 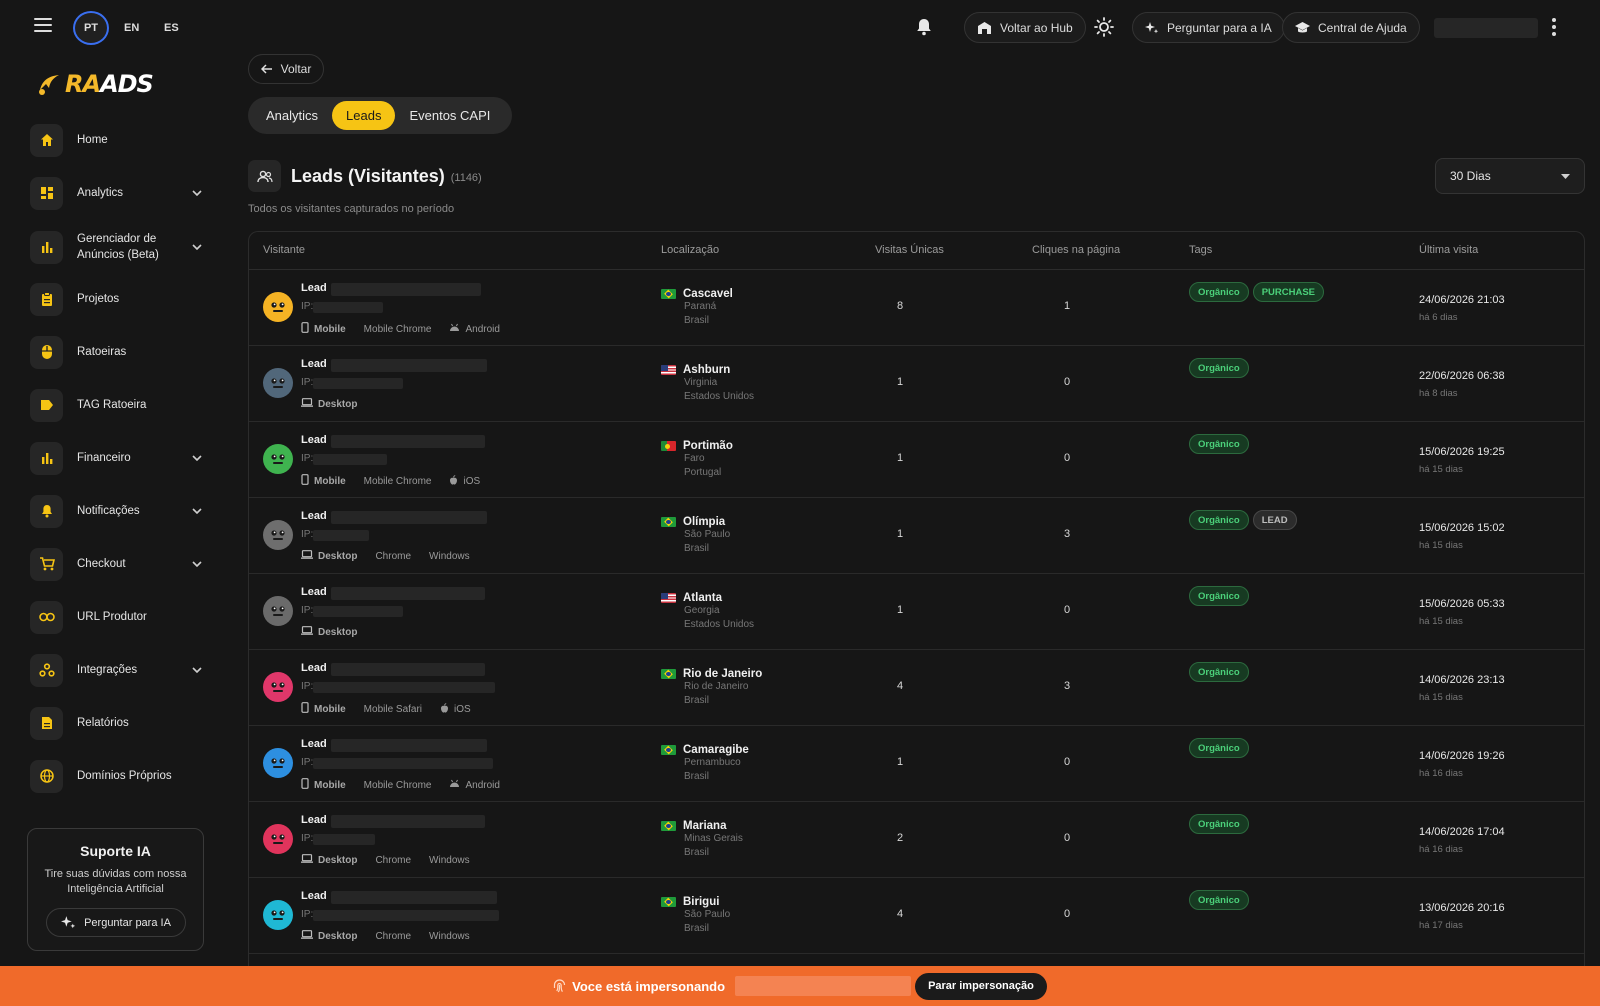 I want to click on sidebar-item-domains: Domínios Próprios, so click(x=116, y=776).